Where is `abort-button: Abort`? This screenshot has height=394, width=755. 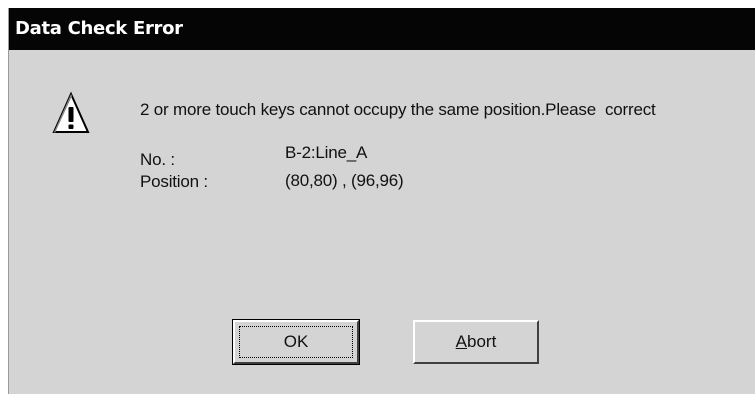 abort-button: Abort is located at coordinates (476, 342).